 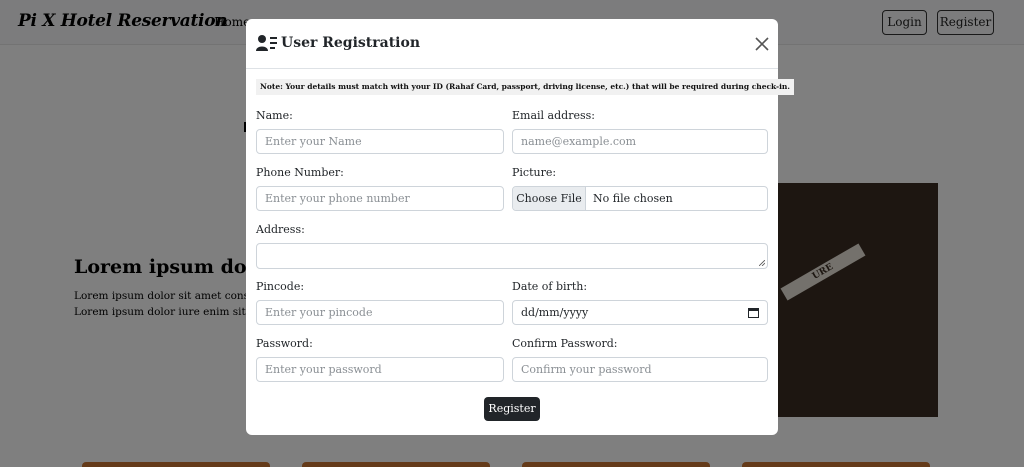 I want to click on email-label: Email address:, so click(x=553, y=115).